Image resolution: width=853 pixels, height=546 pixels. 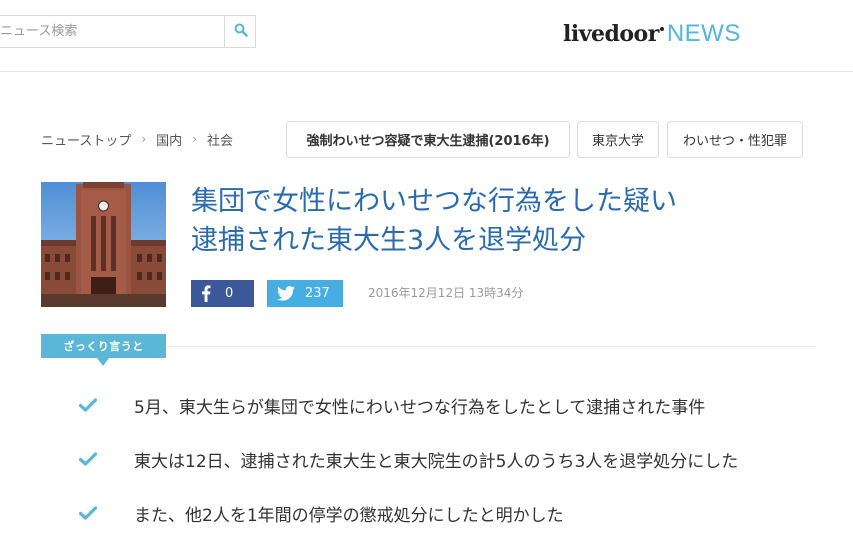 I want to click on search-box, so click(x=128, y=31).